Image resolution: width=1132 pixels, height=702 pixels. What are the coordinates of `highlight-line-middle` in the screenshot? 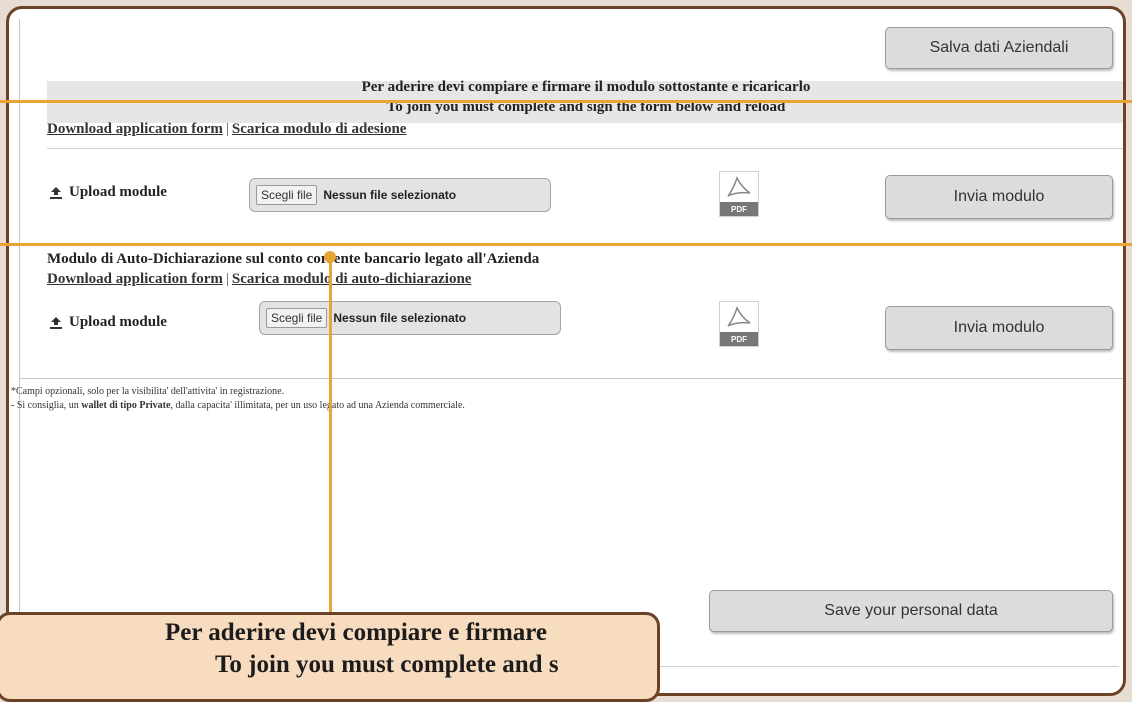 It's located at (566, 244).